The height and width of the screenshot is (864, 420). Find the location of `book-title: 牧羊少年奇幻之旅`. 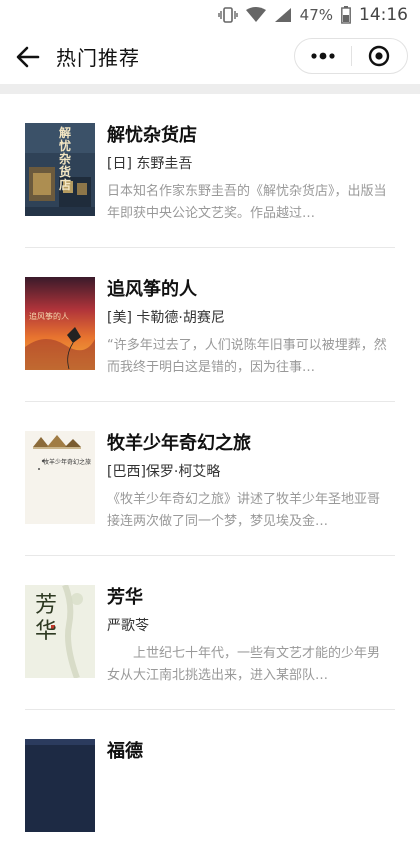

book-title: 牧羊少年奇幻之旅 is located at coordinates (179, 443).